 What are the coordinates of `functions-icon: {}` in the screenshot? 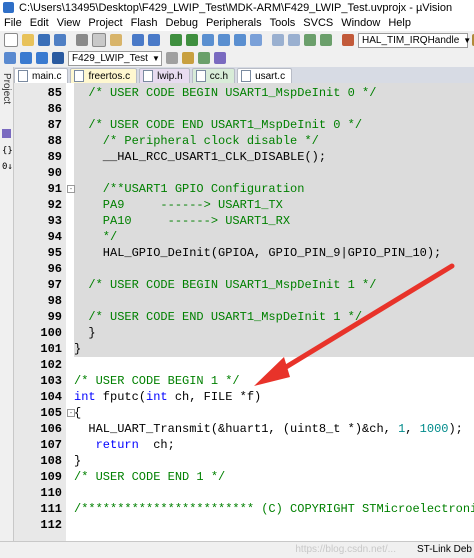 It's located at (7, 151).